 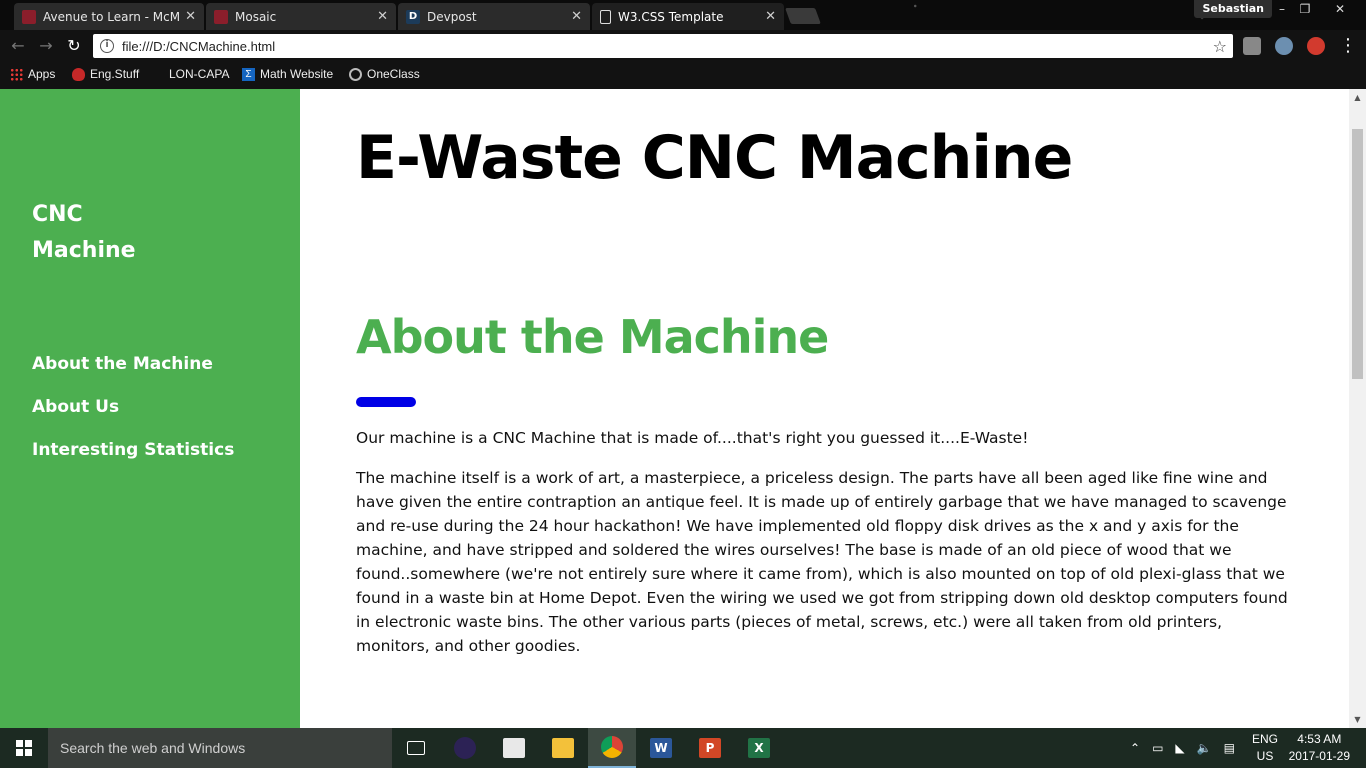 What do you see at coordinates (46, 46) in the screenshot?
I see `forward-arrow-icon: →` at bounding box center [46, 46].